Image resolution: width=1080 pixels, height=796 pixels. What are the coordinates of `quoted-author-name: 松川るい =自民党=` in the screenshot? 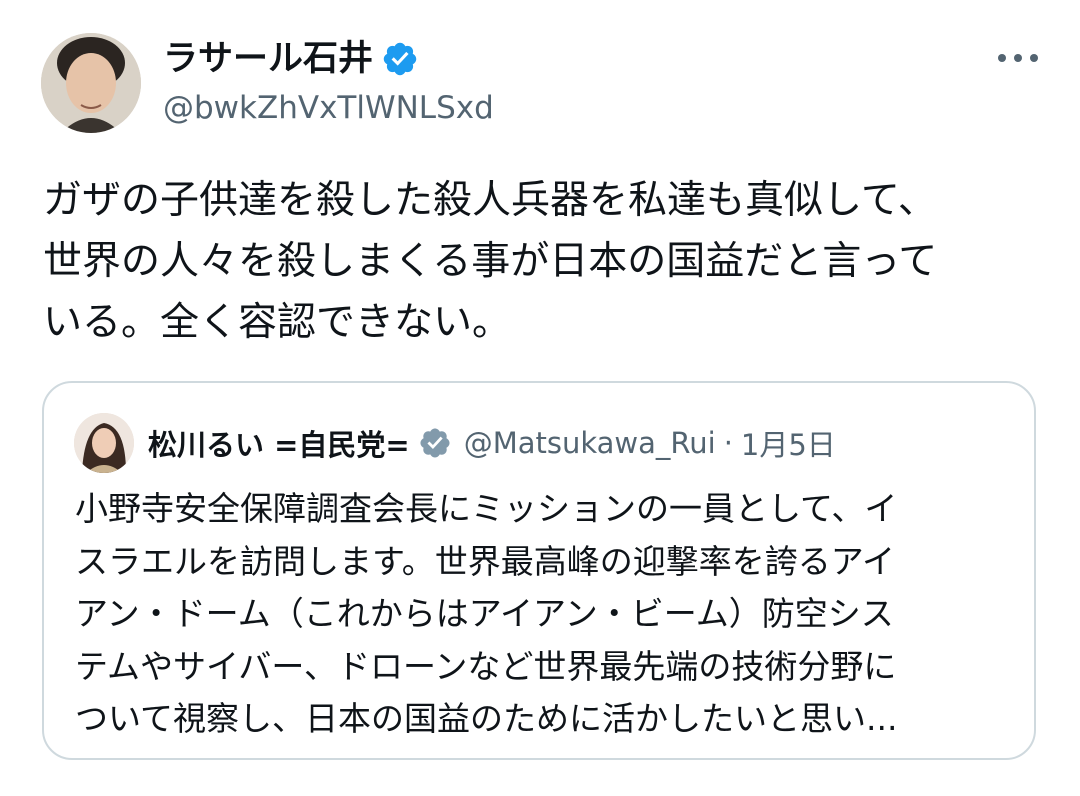 It's located at (279, 445).